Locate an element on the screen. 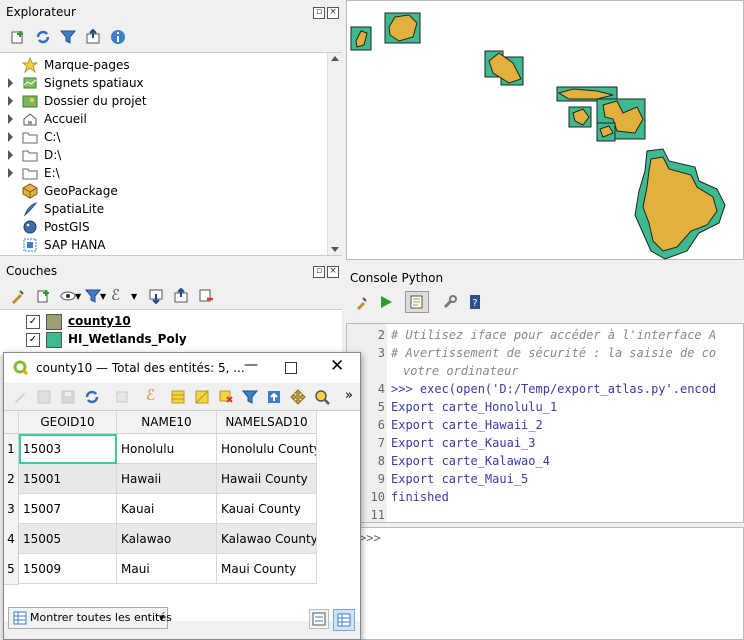 The height and width of the screenshot is (640, 744). help-book-icon: ? is located at coordinates (475, 302).